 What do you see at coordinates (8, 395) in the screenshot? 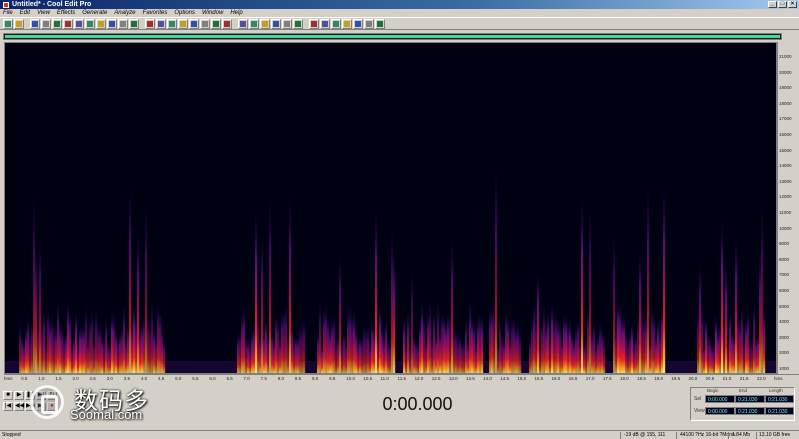
I see `stop-button: ■` at bounding box center [8, 395].